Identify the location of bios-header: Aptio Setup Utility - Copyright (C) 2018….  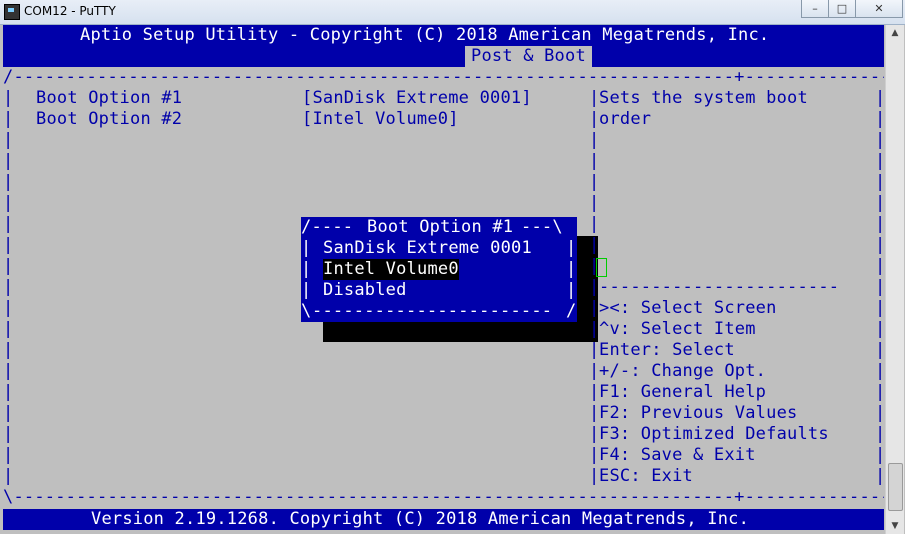
(443, 35).